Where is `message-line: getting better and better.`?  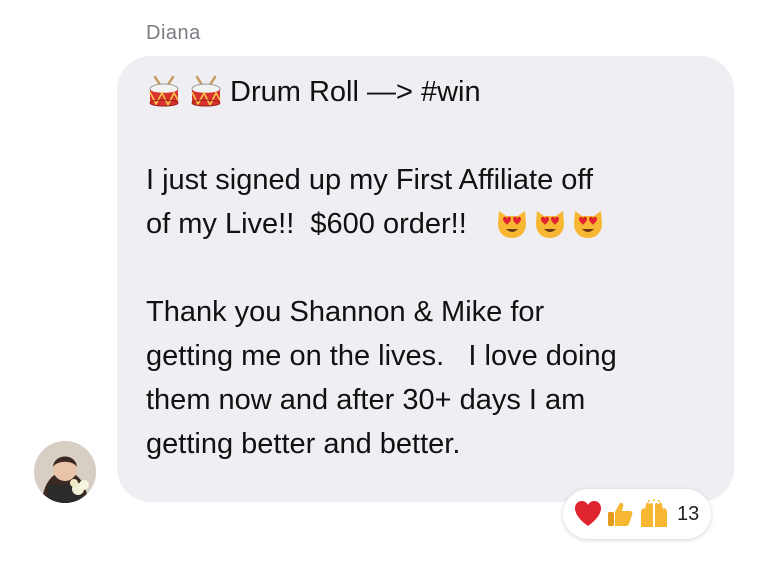
message-line: getting better and better. is located at coordinates (431, 444).